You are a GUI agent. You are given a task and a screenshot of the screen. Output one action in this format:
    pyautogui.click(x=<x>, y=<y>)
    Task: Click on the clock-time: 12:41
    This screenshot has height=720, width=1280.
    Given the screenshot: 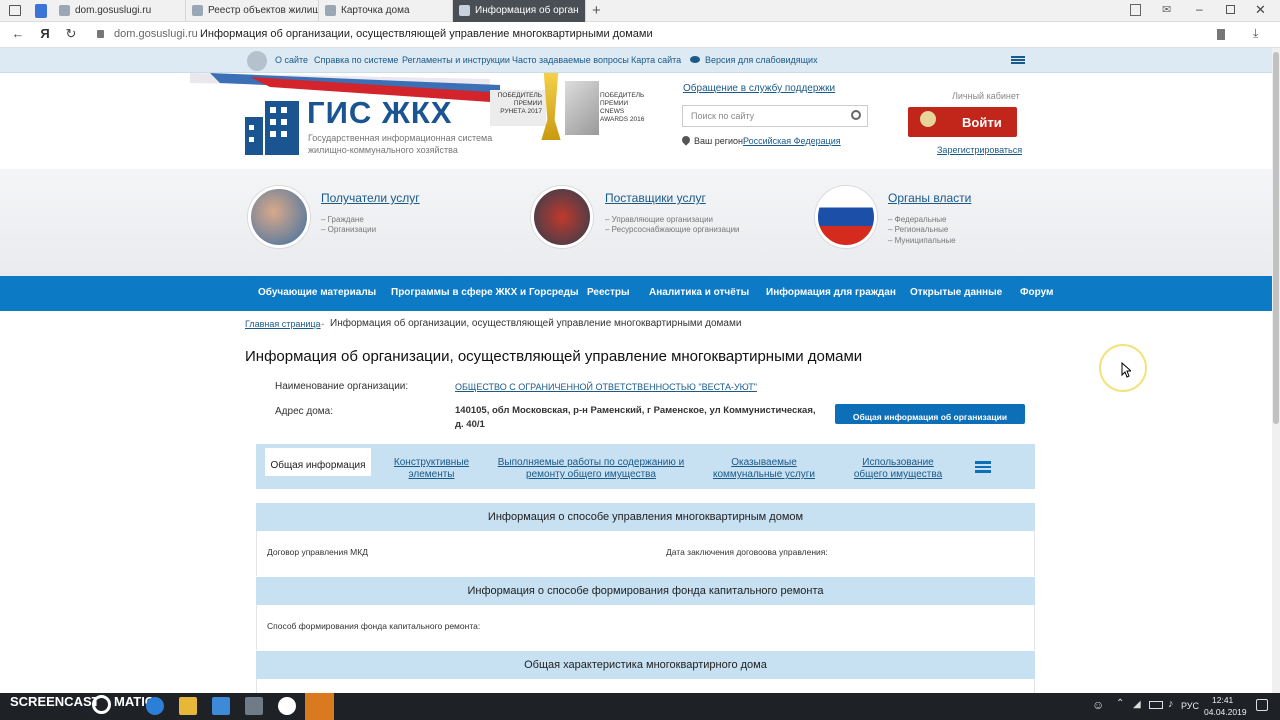 What is the action you would take?
    pyautogui.click(x=1222, y=700)
    